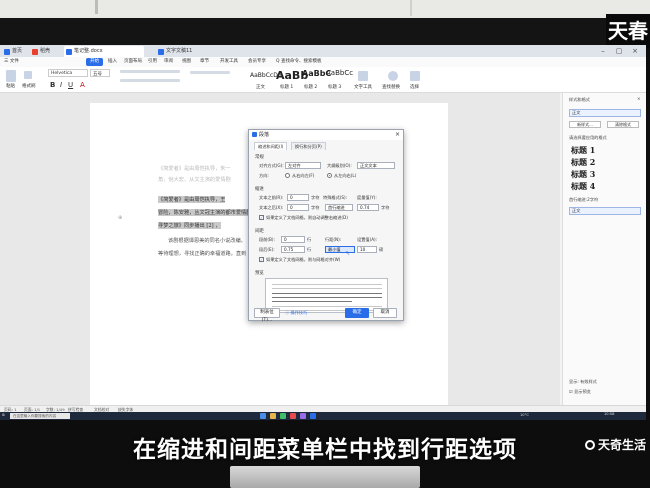 This screenshot has width=650, height=488. What do you see at coordinates (583, 200) in the screenshot?
I see `style-first-indent: 首行缩进:2字符` at bounding box center [583, 200].